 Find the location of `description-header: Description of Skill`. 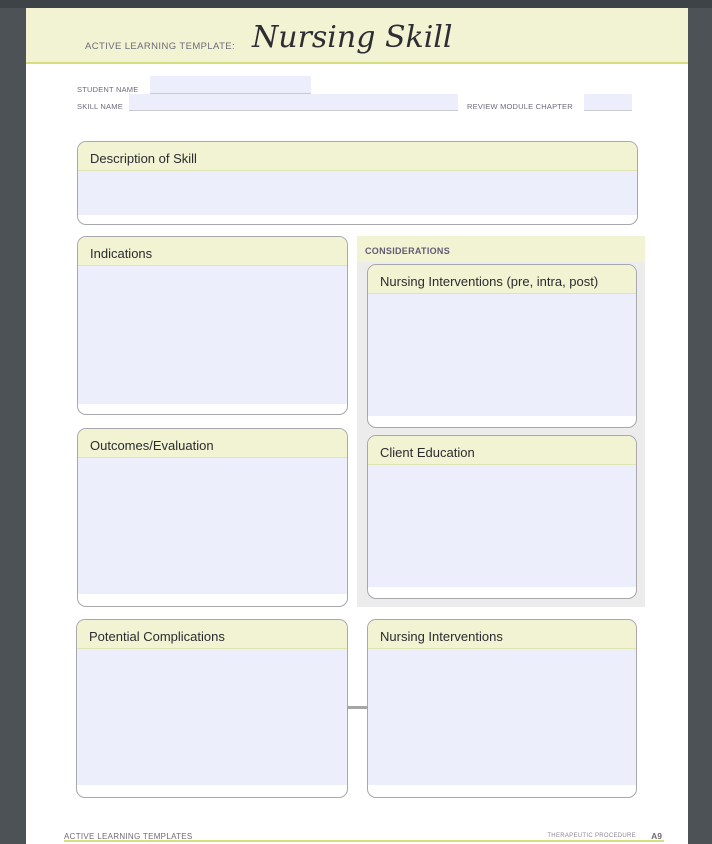

description-header: Description of Skill is located at coordinates (357, 156).